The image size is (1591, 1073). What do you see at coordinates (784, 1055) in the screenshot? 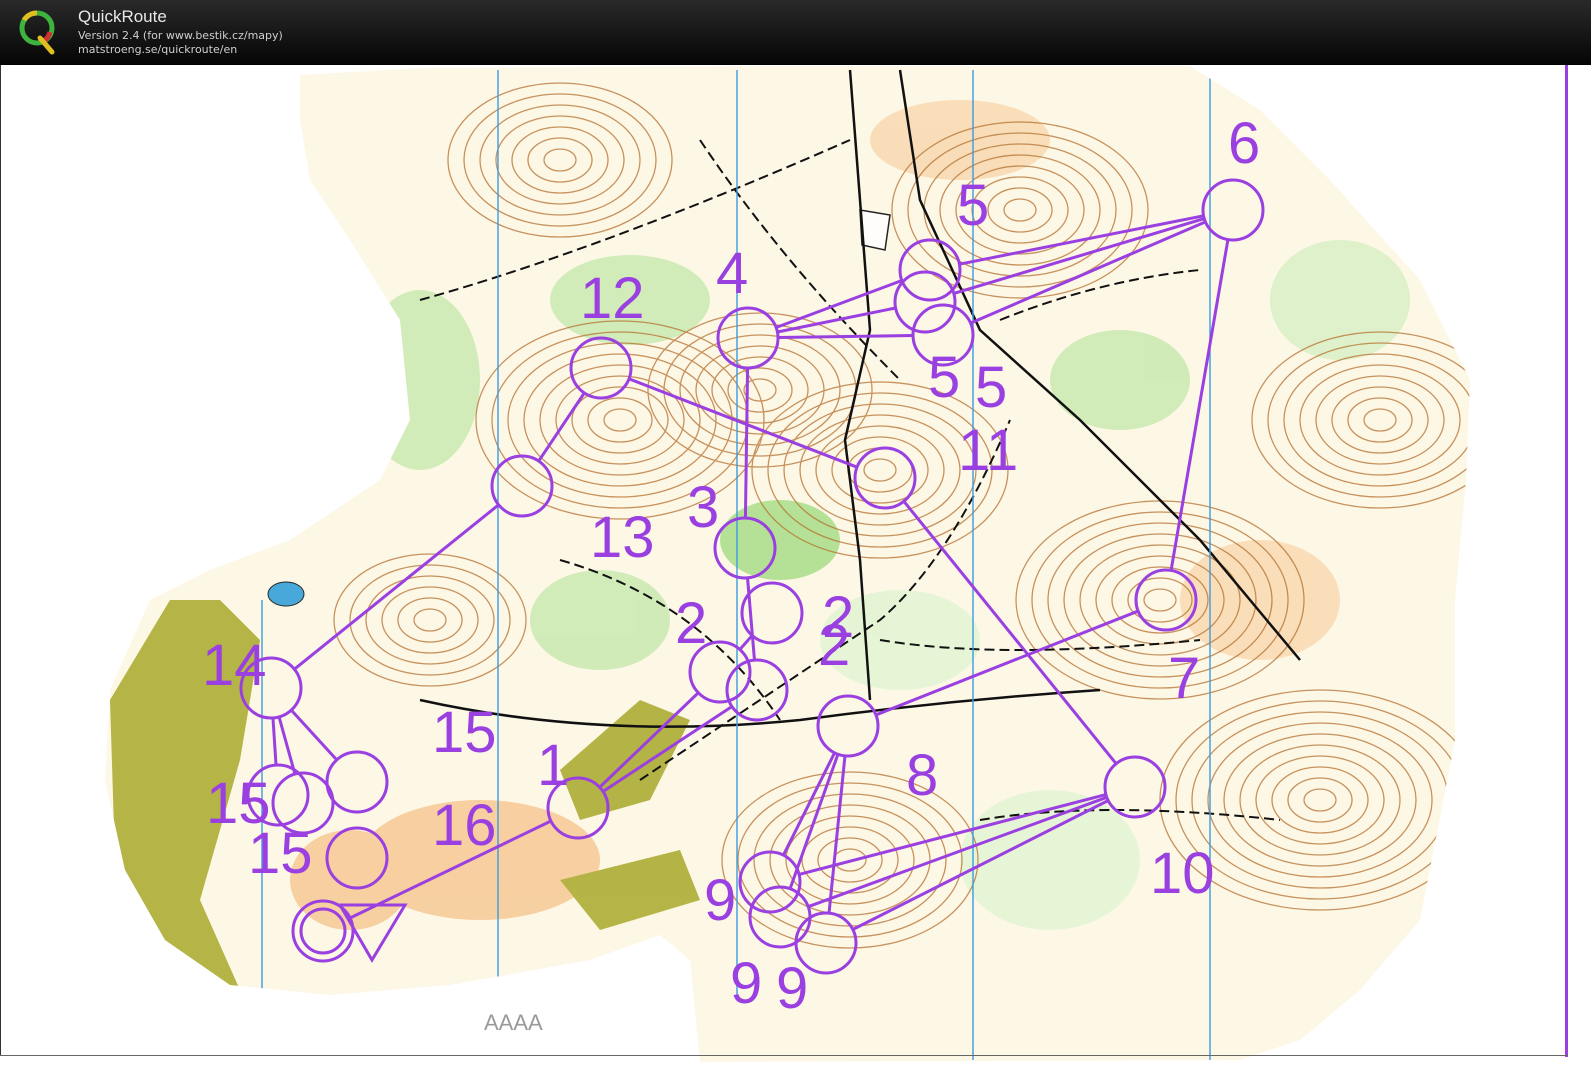
I see `frame-bottom` at bounding box center [784, 1055].